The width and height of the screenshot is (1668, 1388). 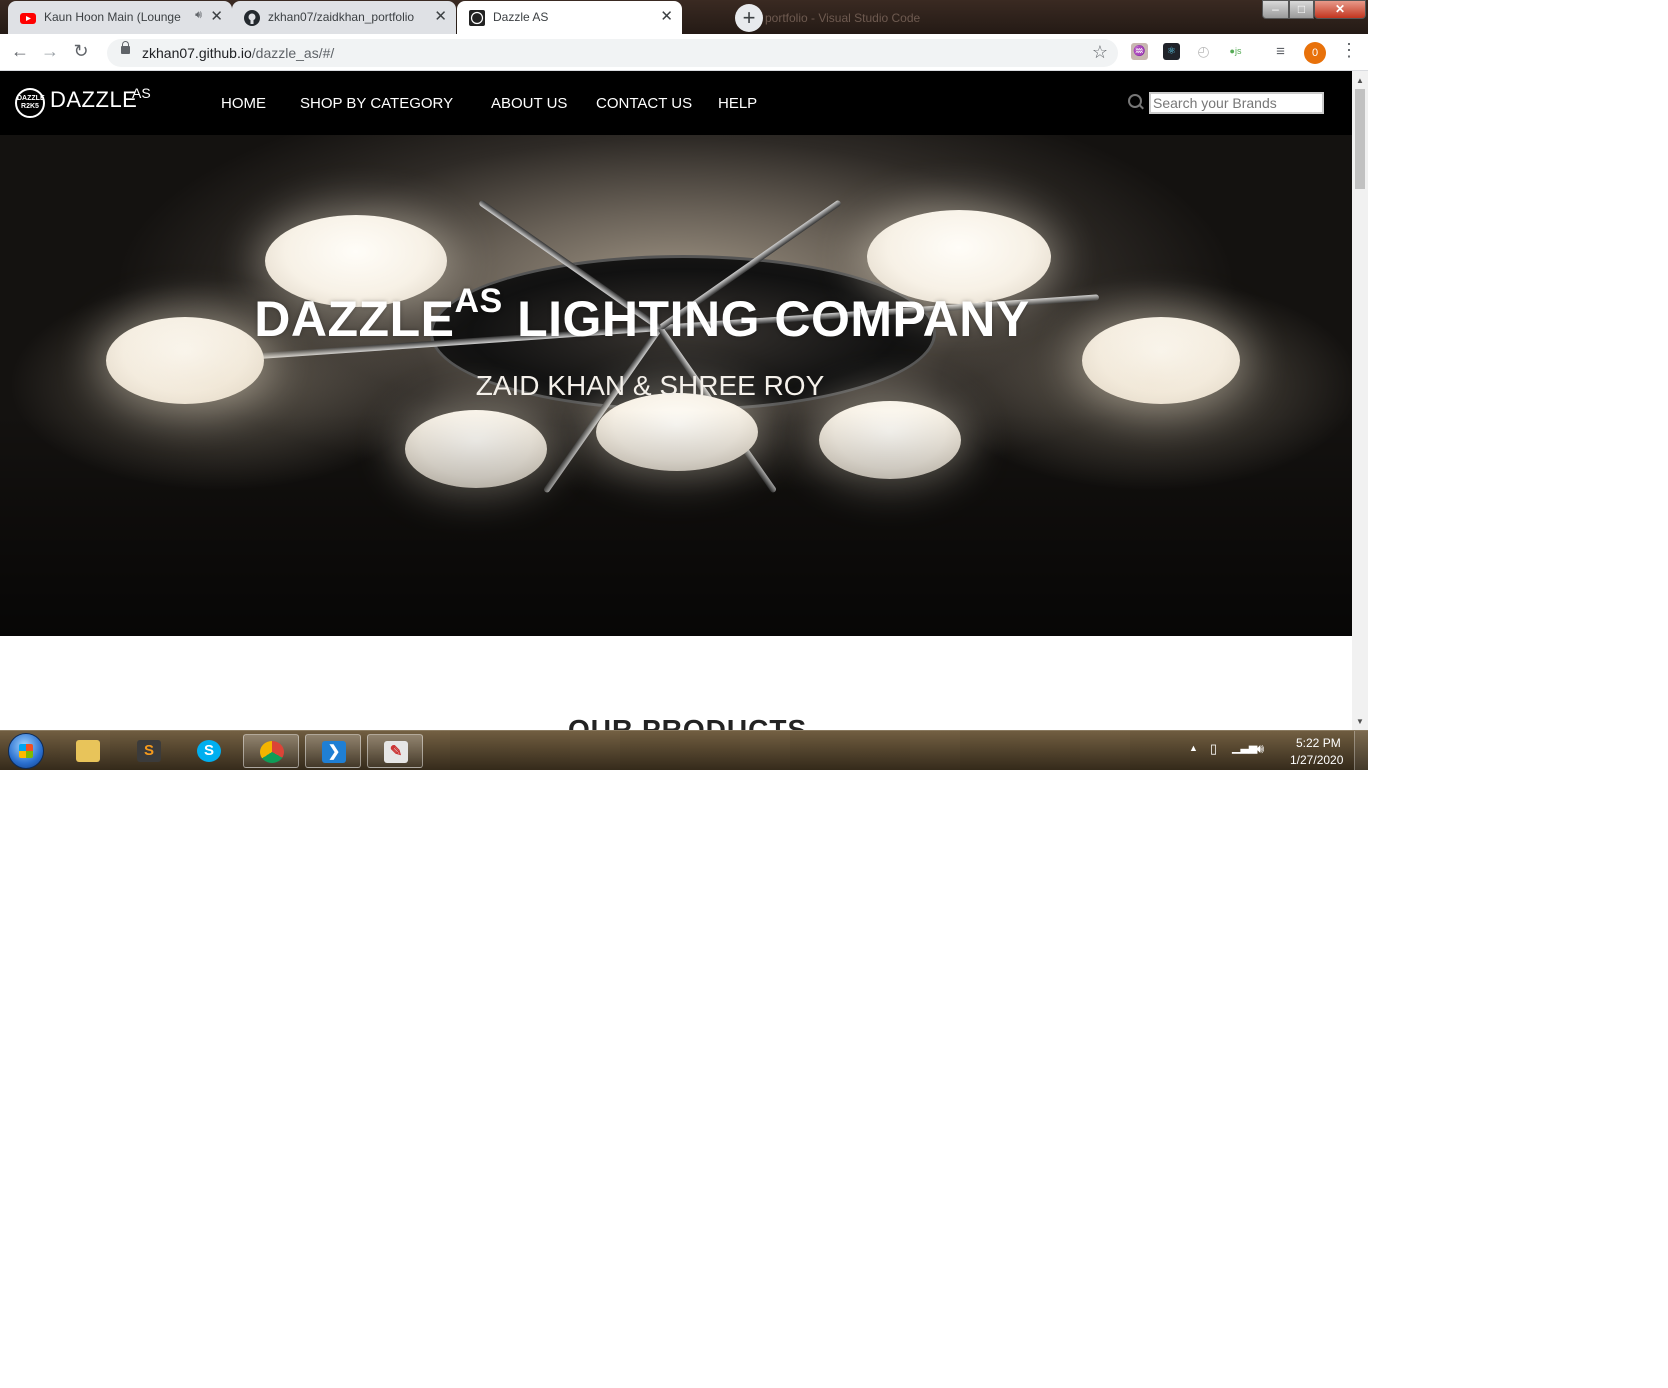 I want to click on js-extension-icon: ●js, so click(x=1235, y=51).